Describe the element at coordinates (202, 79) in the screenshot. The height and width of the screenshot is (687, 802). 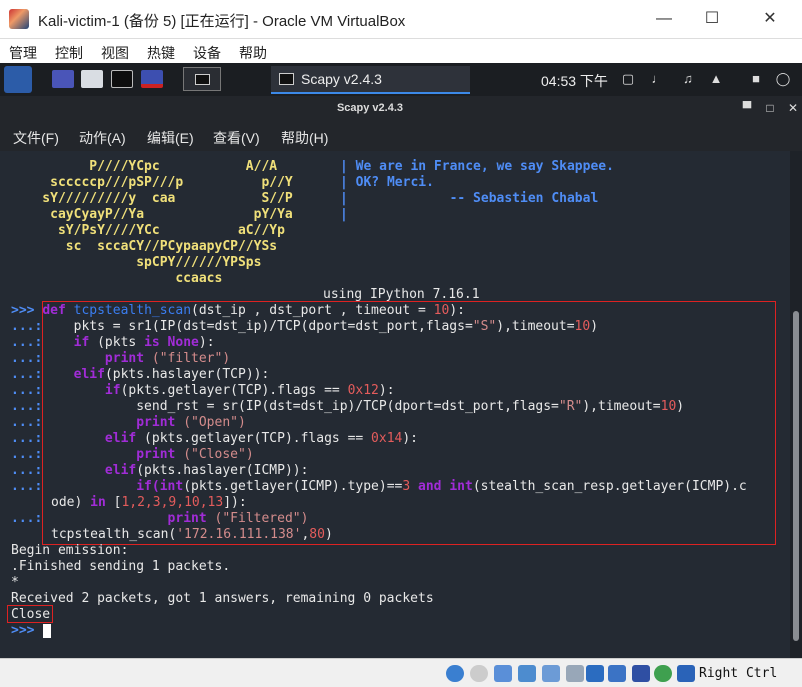
I see `taskbar-terminal-window` at that location.